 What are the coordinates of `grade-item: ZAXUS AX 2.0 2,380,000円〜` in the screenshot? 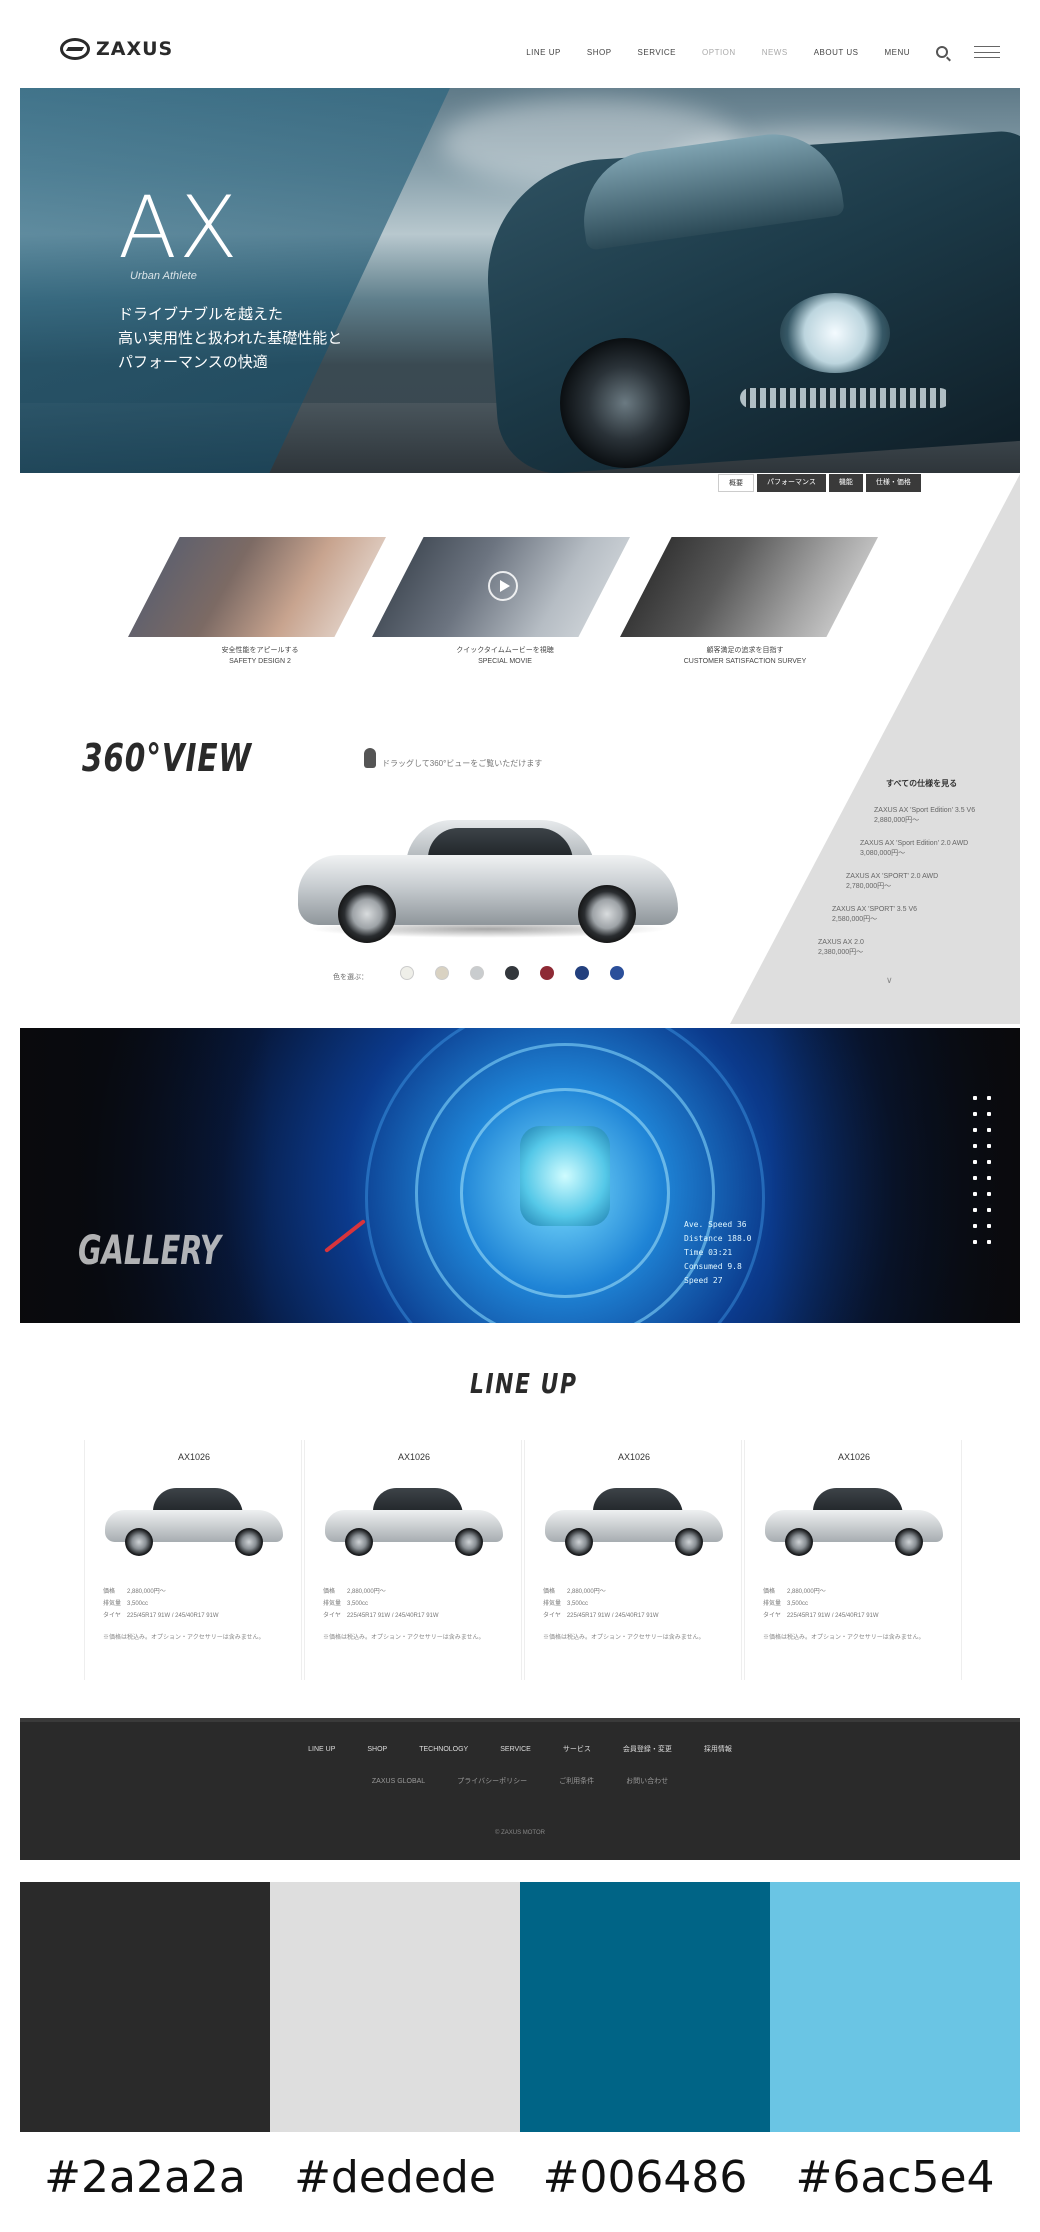 It's located at (893, 948).